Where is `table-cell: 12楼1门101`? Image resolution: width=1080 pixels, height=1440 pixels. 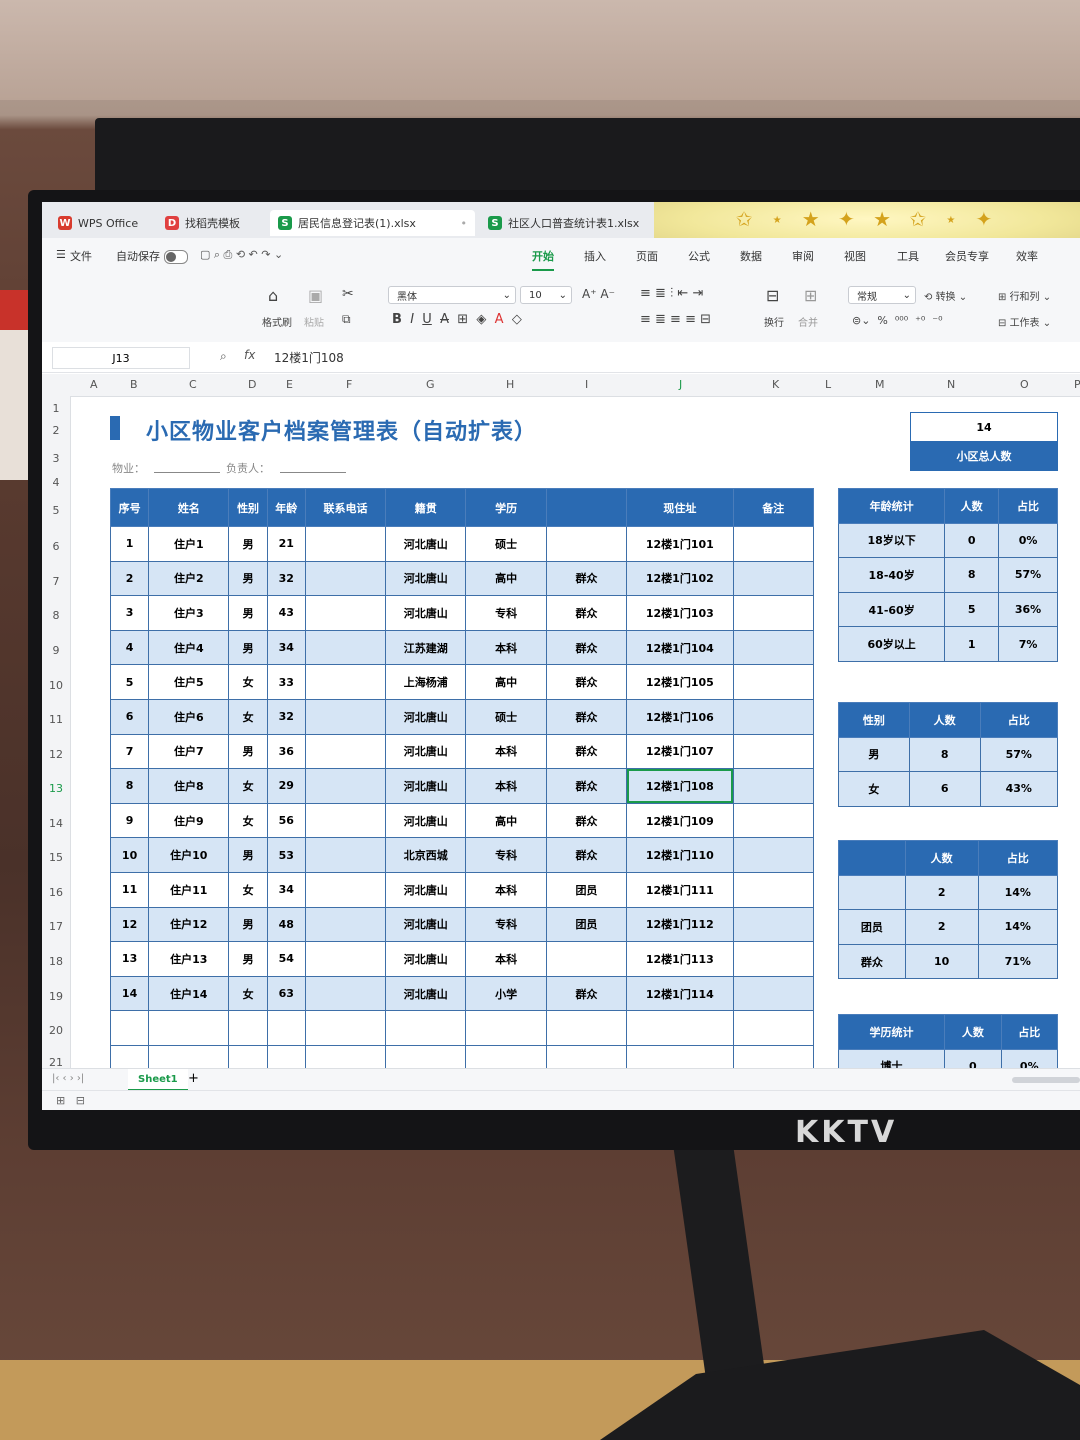 table-cell: 12楼1门101 is located at coordinates (680, 544).